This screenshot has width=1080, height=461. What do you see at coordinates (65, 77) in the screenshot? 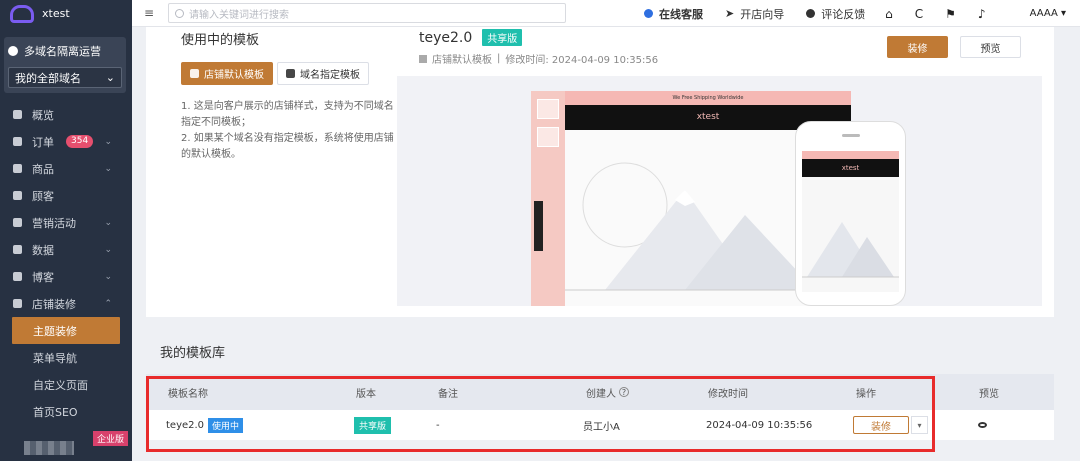
I see `domain-select: 我的全部域名 ⌄` at bounding box center [65, 77].